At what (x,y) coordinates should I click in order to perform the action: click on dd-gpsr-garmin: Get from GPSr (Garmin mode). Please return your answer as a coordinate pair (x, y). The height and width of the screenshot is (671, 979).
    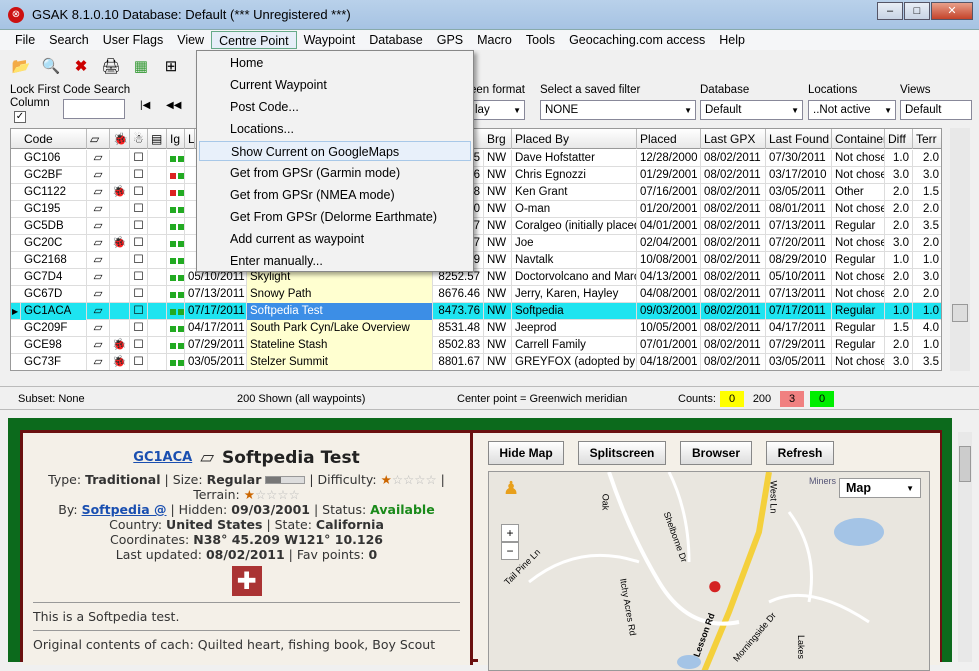
    Looking at the image, I should click on (335, 173).